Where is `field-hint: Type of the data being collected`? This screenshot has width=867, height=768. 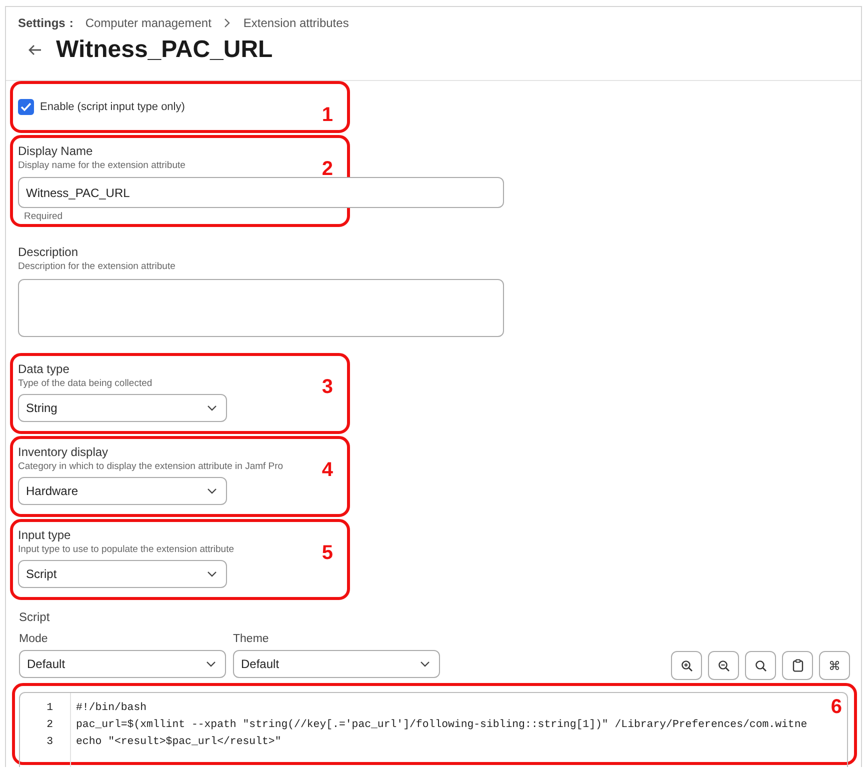 field-hint: Type of the data being collected is located at coordinates (85, 383).